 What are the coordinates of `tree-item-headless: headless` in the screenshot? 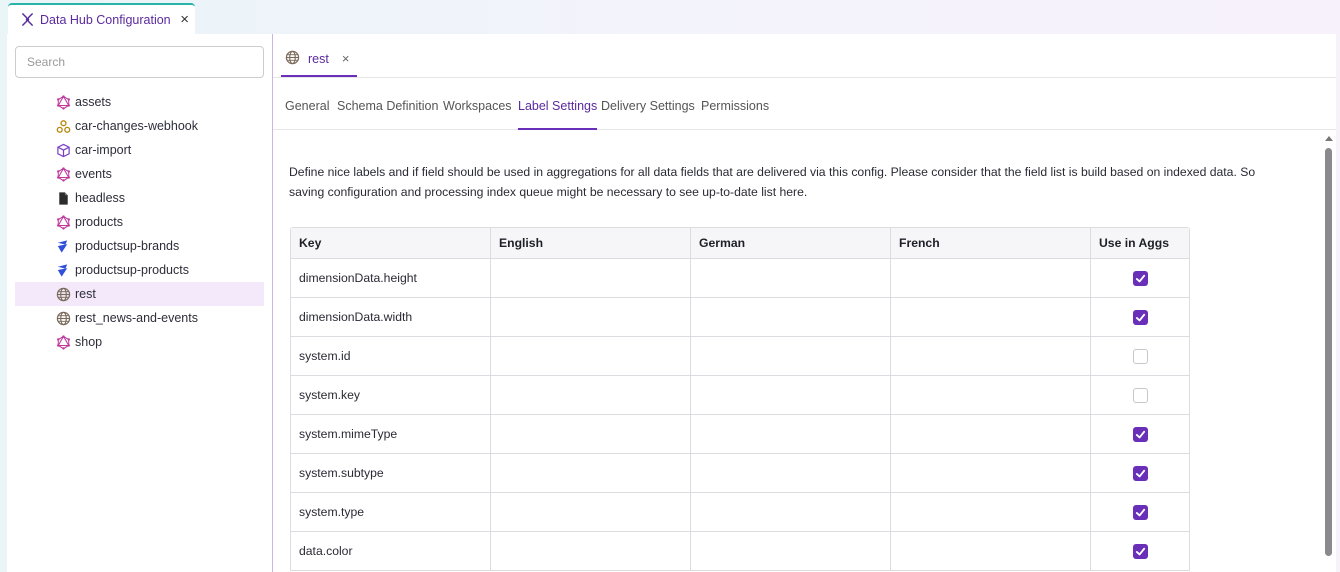 It's located at (139, 198).